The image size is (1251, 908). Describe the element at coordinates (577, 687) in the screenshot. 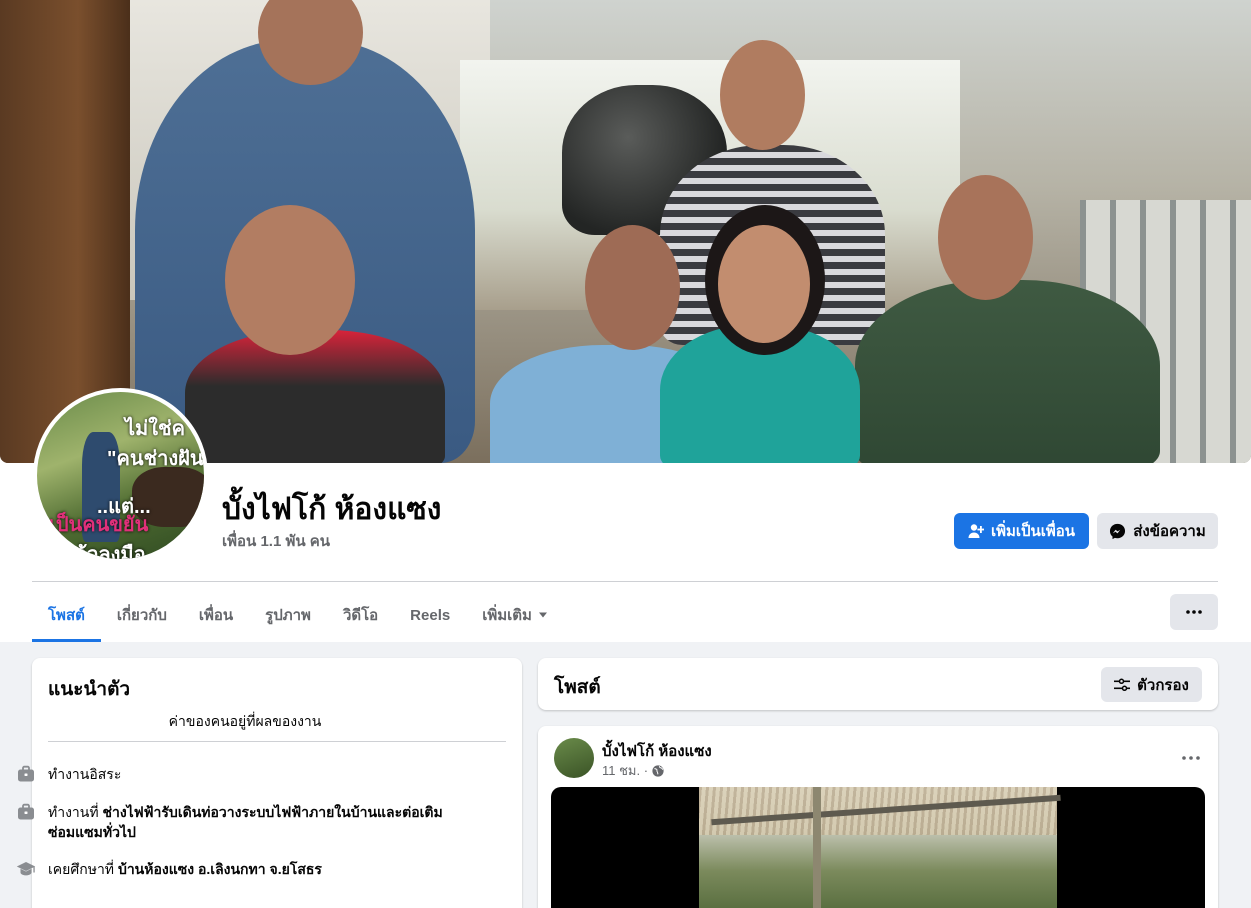

I see `posts-title: โพสต์` at that location.